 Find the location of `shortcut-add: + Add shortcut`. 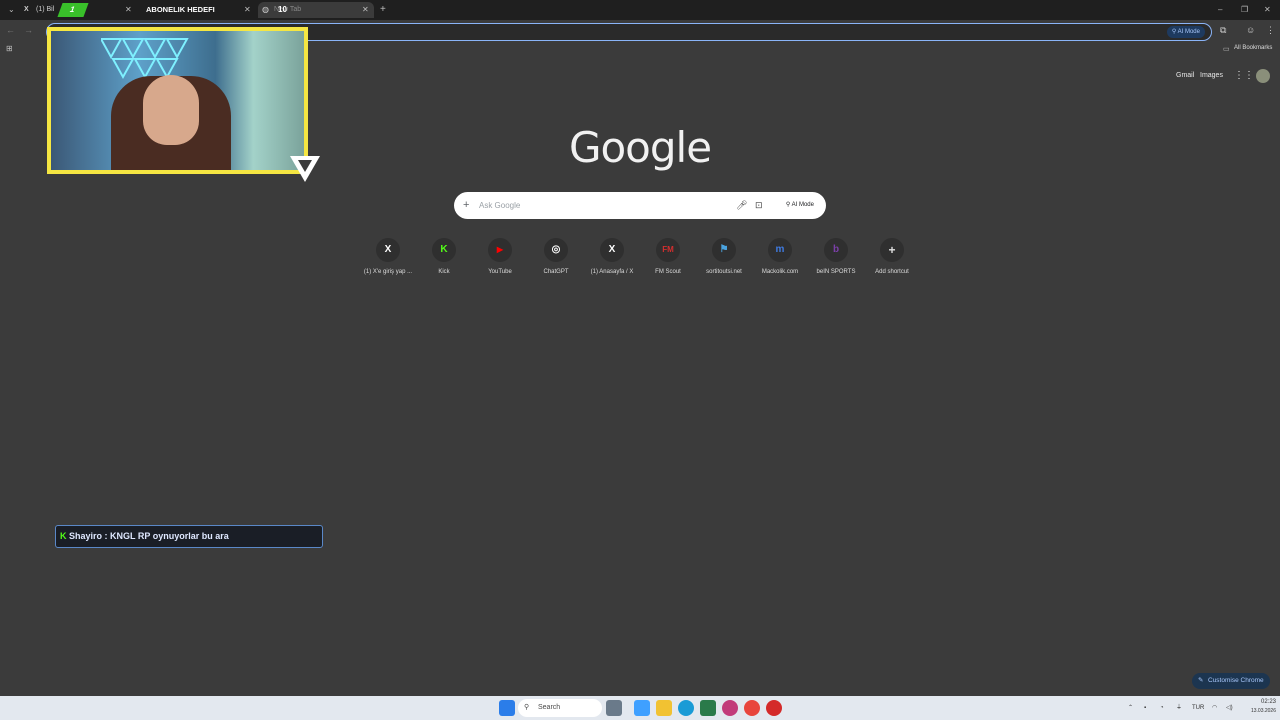

shortcut-add: + Add shortcut is located at coordinates (892, 258).